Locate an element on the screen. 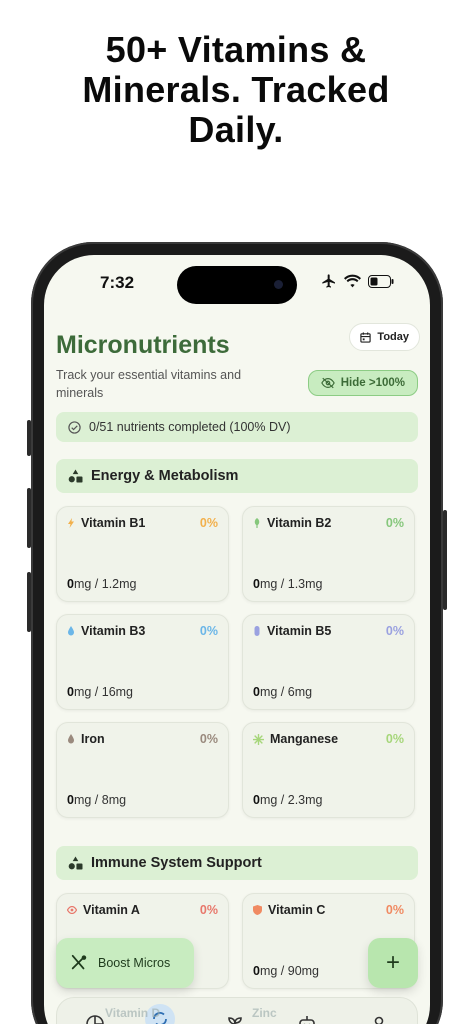 The image size is (472, 1024). user-icon is located at coordinates (379, 1019).